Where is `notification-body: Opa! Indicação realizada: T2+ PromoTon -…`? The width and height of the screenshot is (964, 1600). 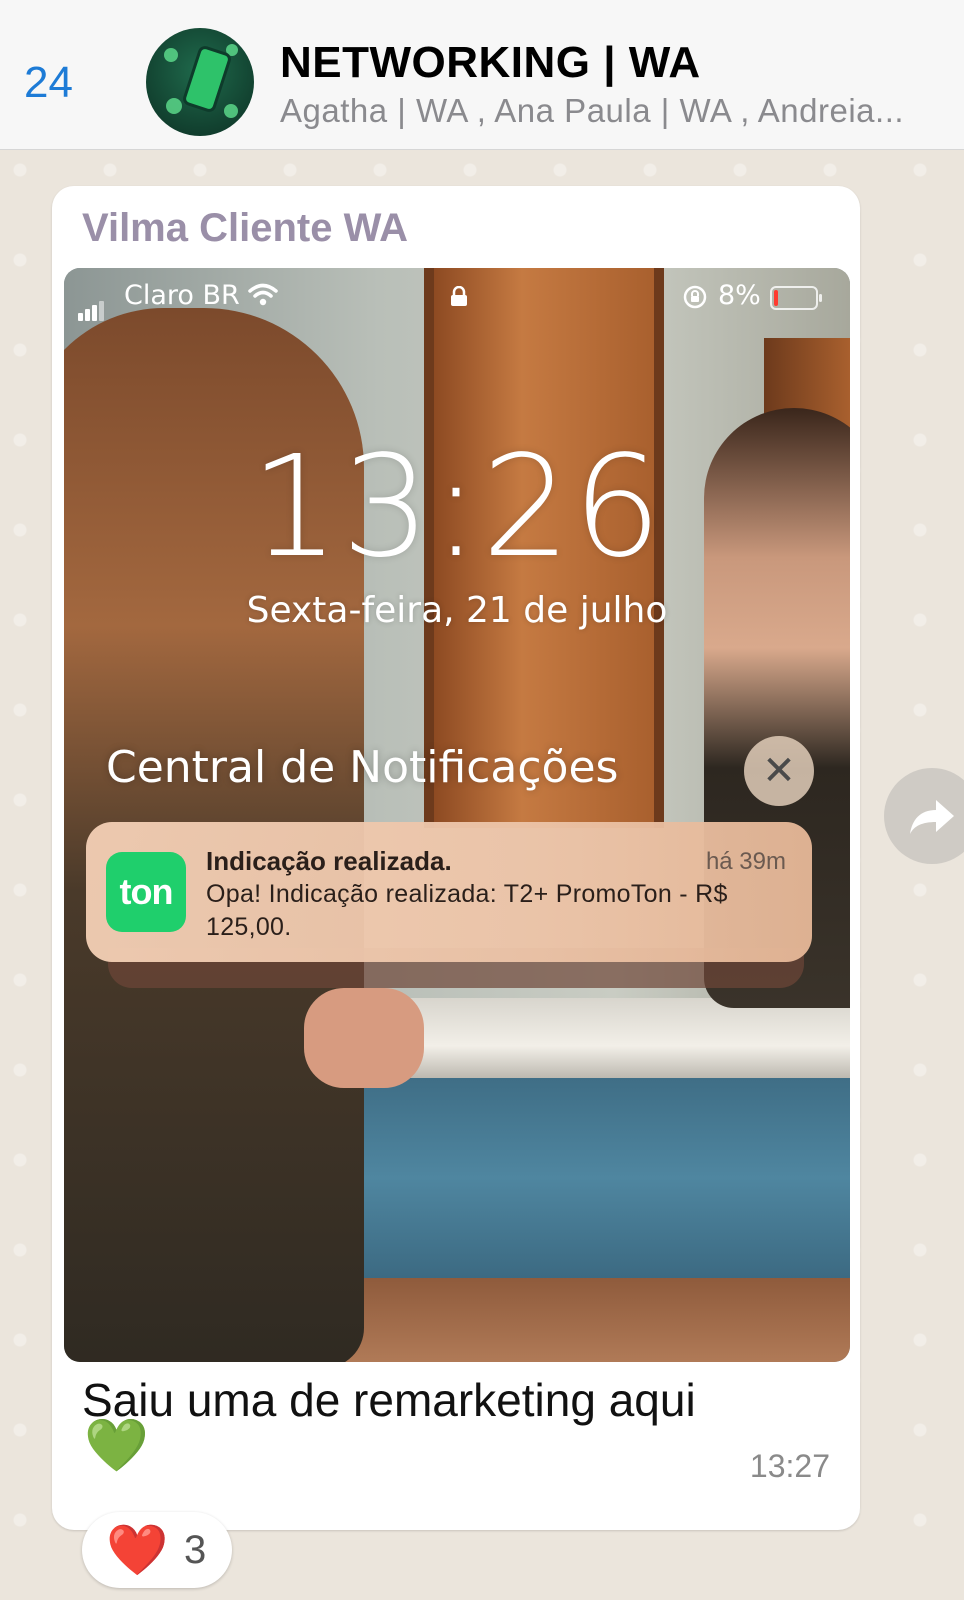
notification-body: Opa! Indicação realizada: T2+ PromoTon -… is located at coordinates (467, 910).